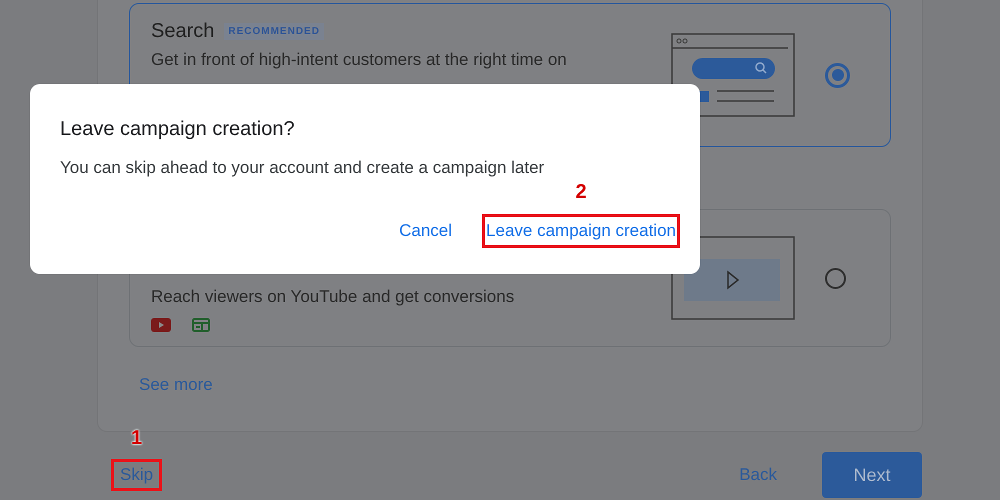 Image resolution: width=1000 pixels, height=500 pixels. What do you see at coordinates (581, 192) in the screenshot?
I see `step-number: 2` at bounding box center [581, 192].